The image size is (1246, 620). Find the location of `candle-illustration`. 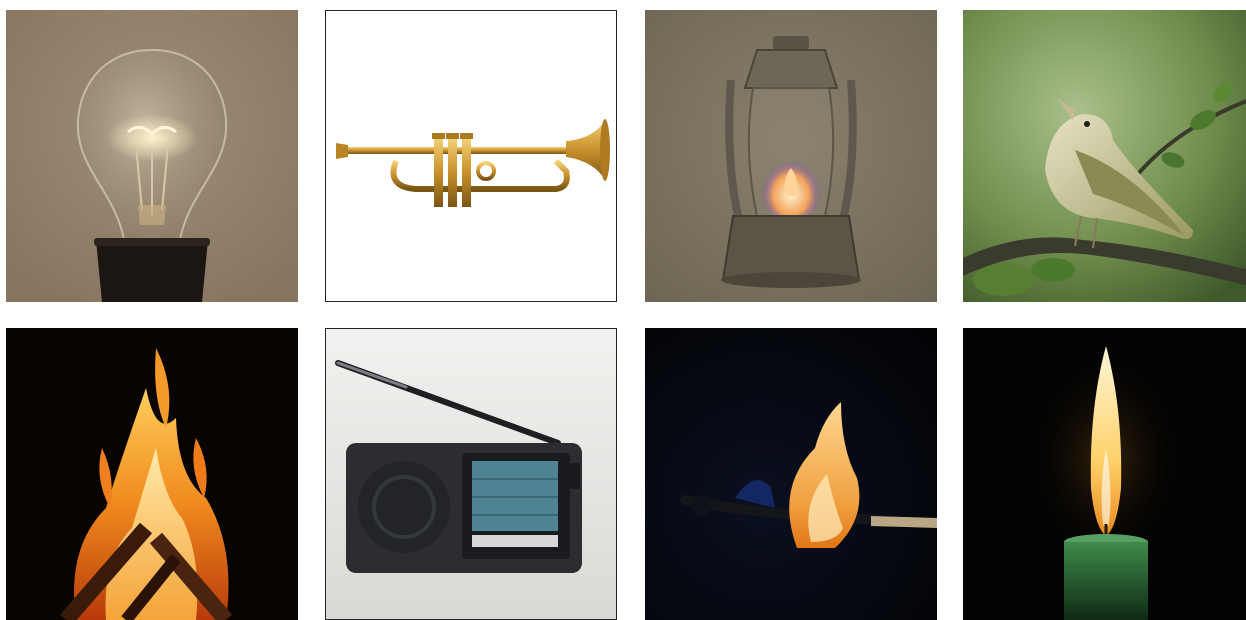

candle-illustration is located at coordinates (1104, 474).